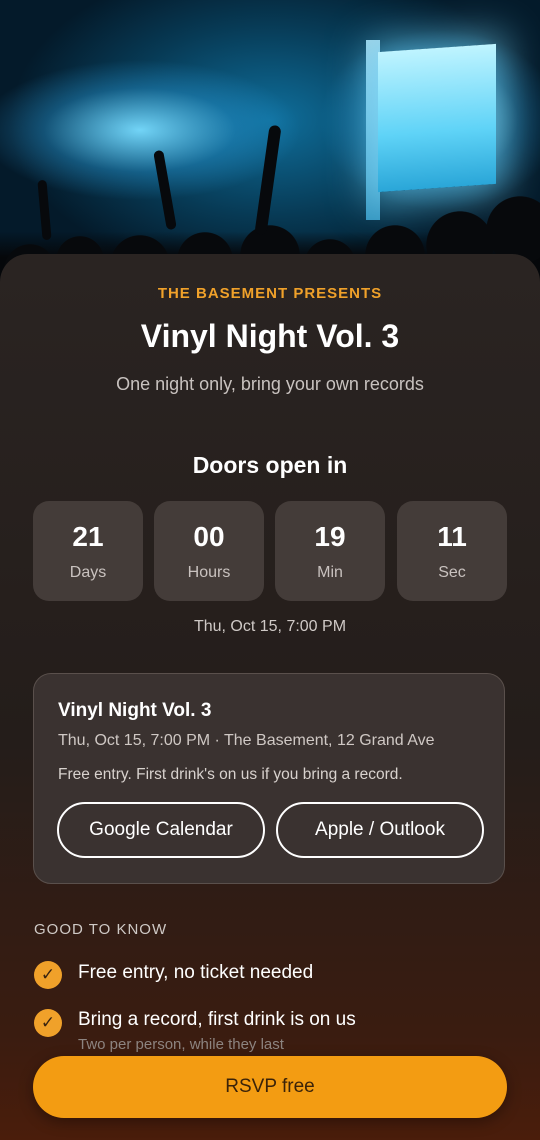  I want to click on countdown-hours: 00 Hours, so click(209, 551).